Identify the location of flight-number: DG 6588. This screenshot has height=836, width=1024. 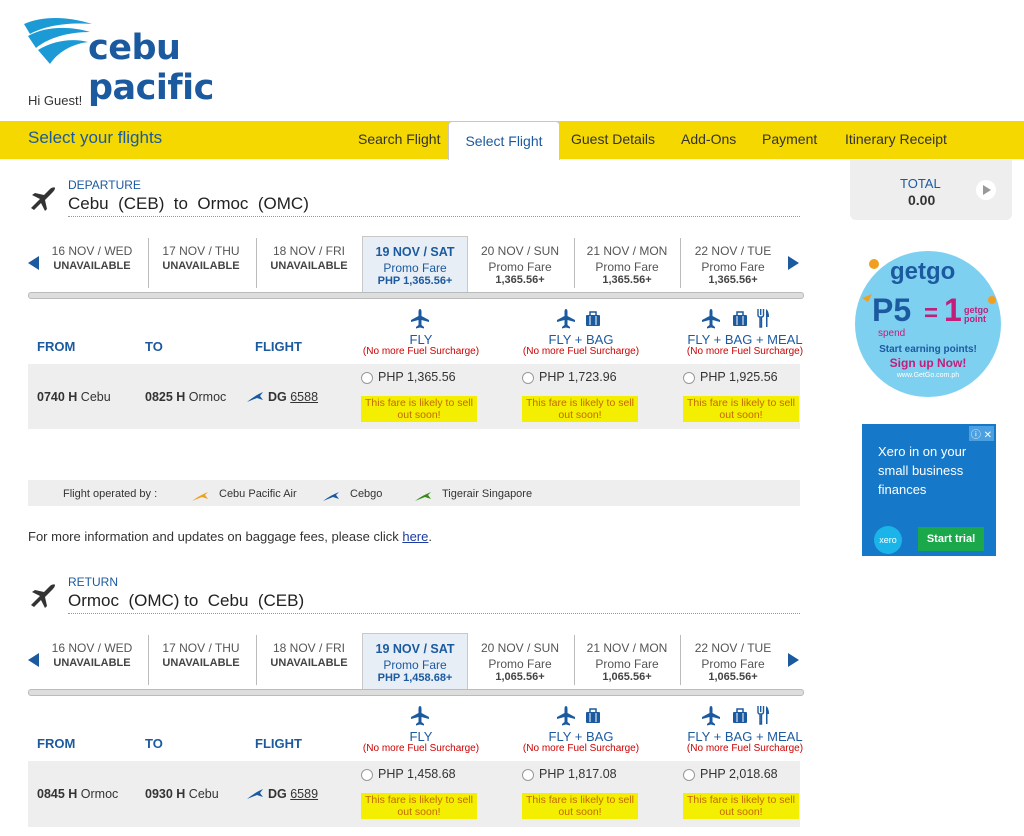
(293, 397).